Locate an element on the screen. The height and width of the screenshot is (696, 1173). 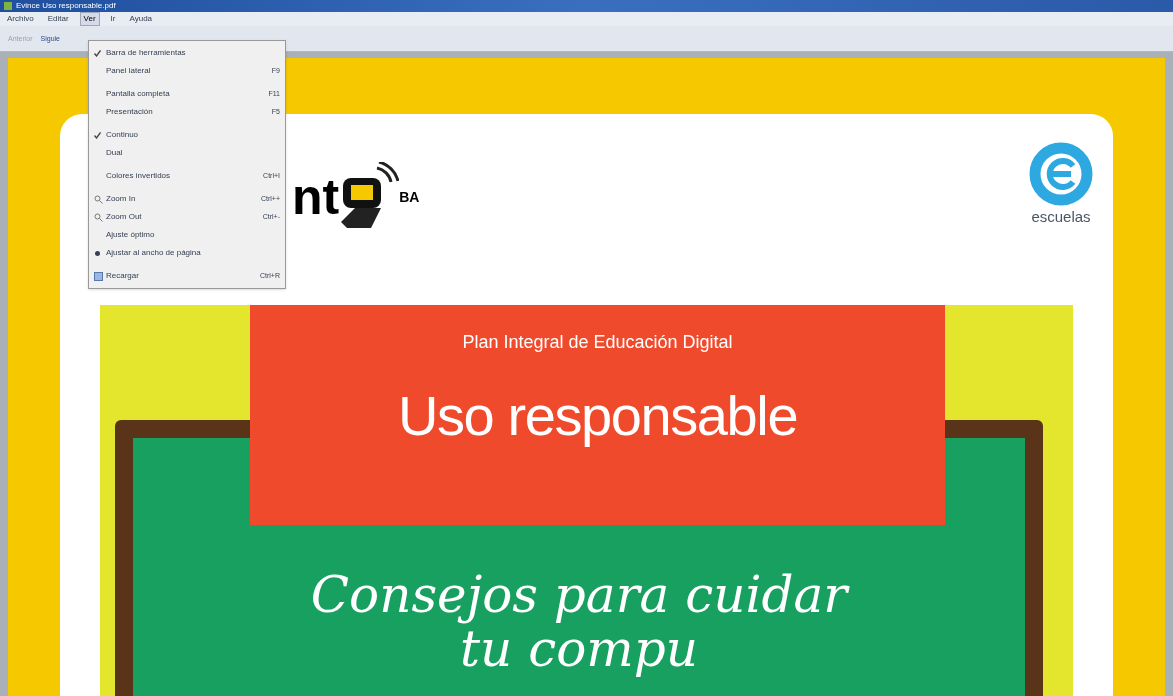
menu-item: Dual is located at coordinates (187, 153).